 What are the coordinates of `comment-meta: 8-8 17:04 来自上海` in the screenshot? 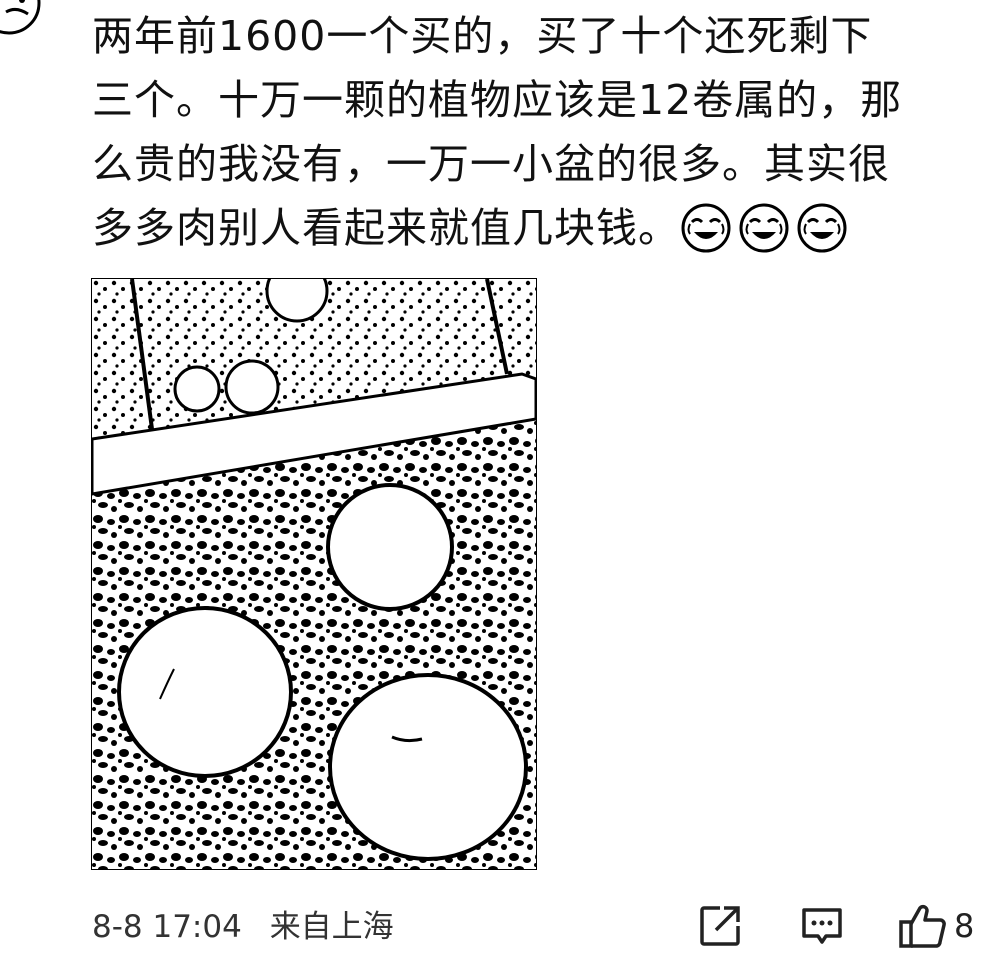 It's located at (243, 927).